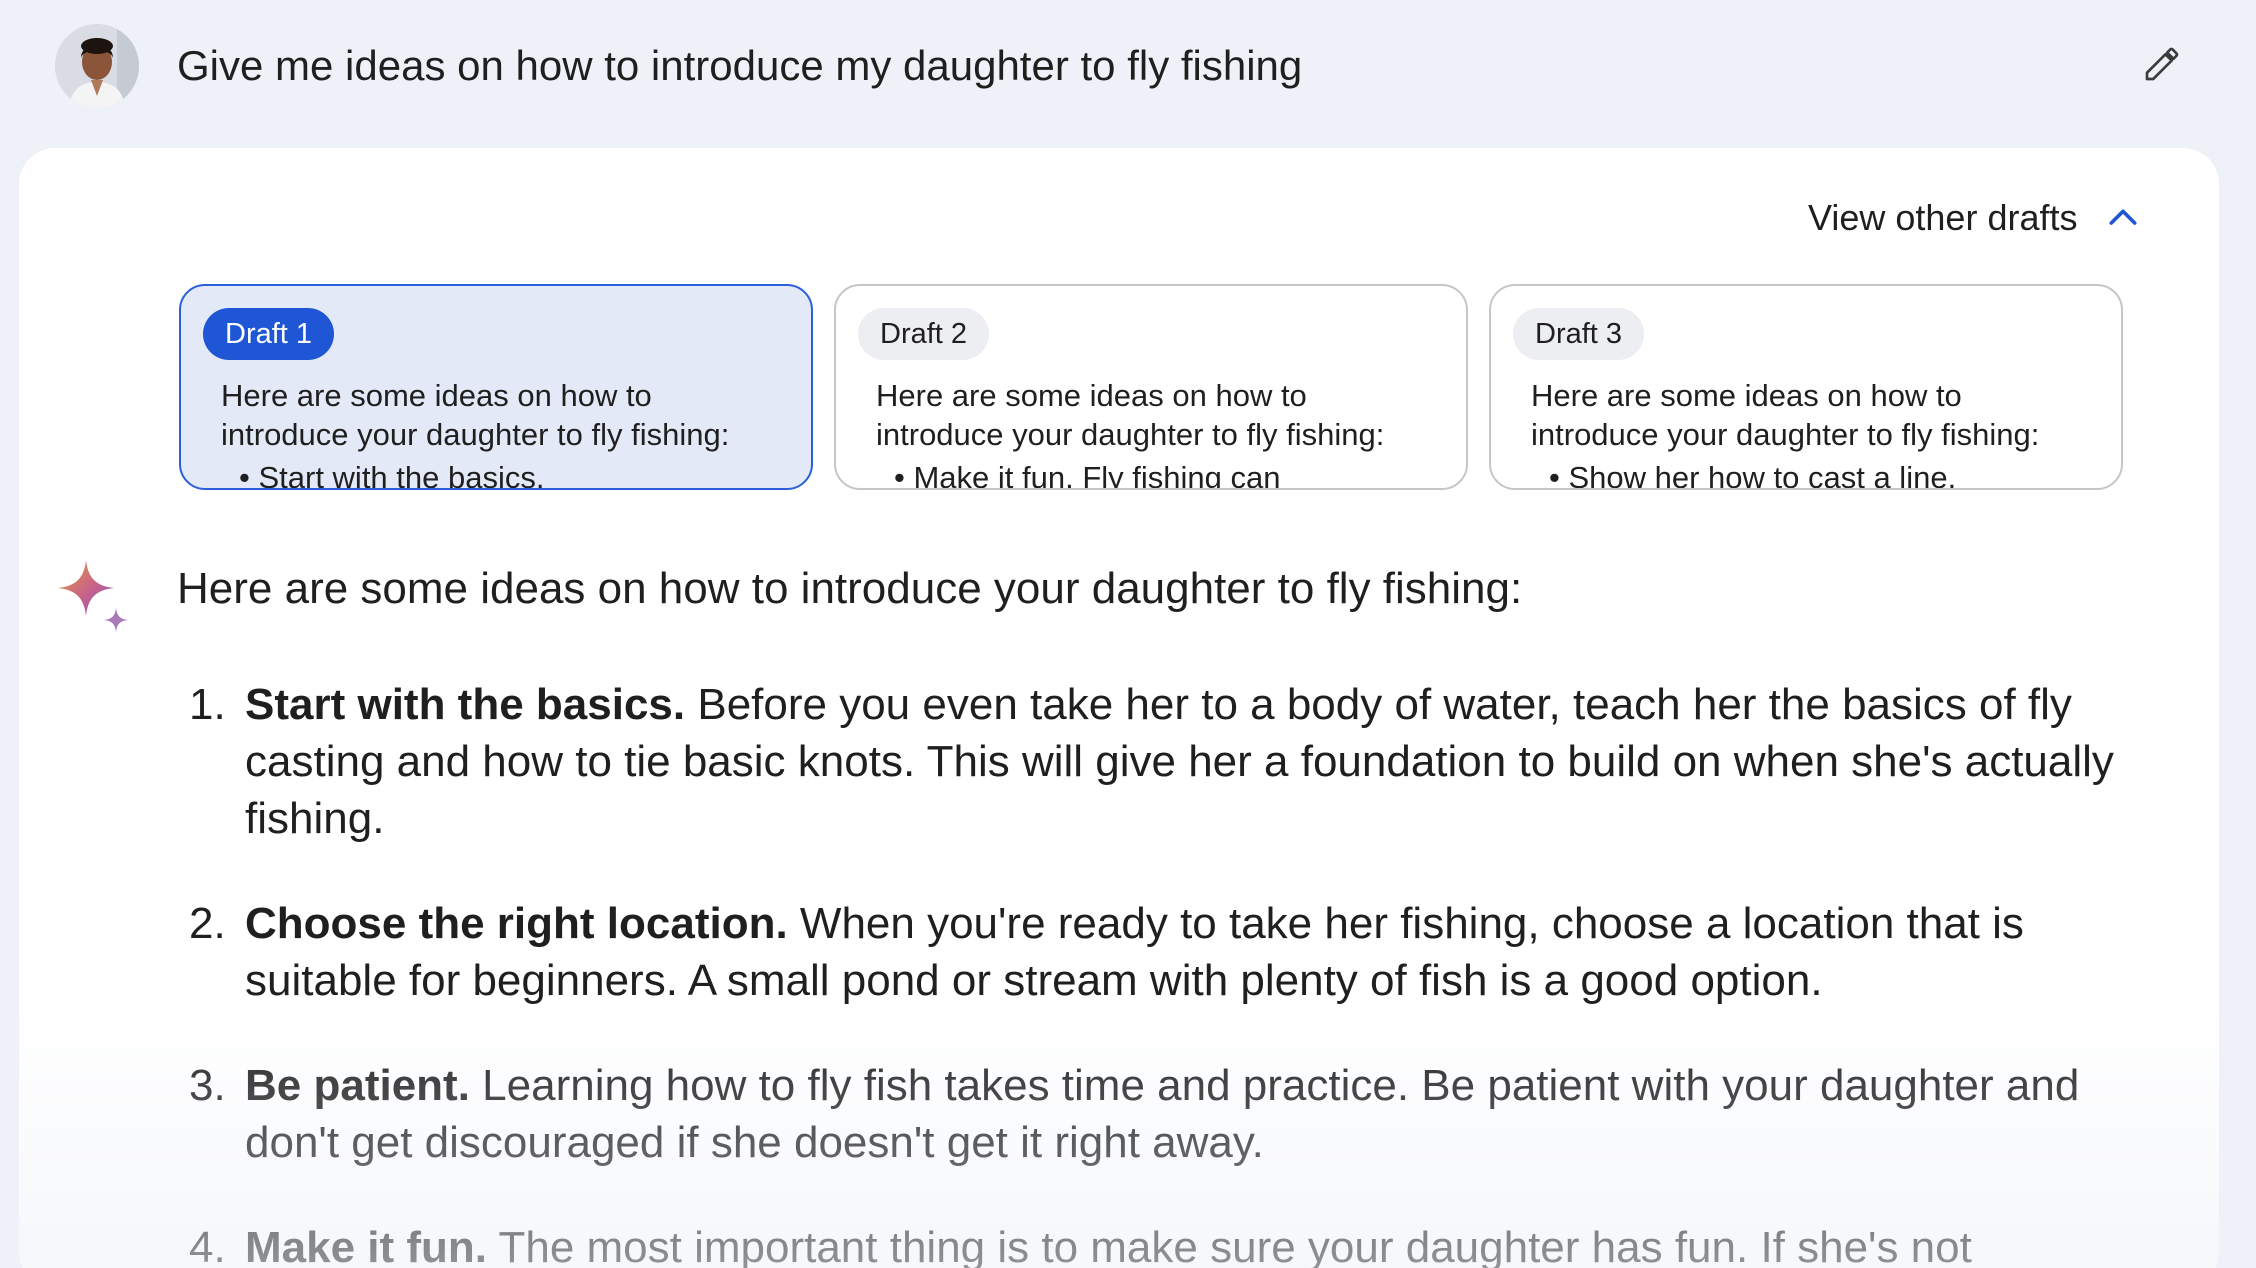 The width and height of the screenshot is (2256, 1268). What do you see at coordinates (93, 596) in the screenshot?
I see `sparkle-icon` at bounding box center [93, 596].